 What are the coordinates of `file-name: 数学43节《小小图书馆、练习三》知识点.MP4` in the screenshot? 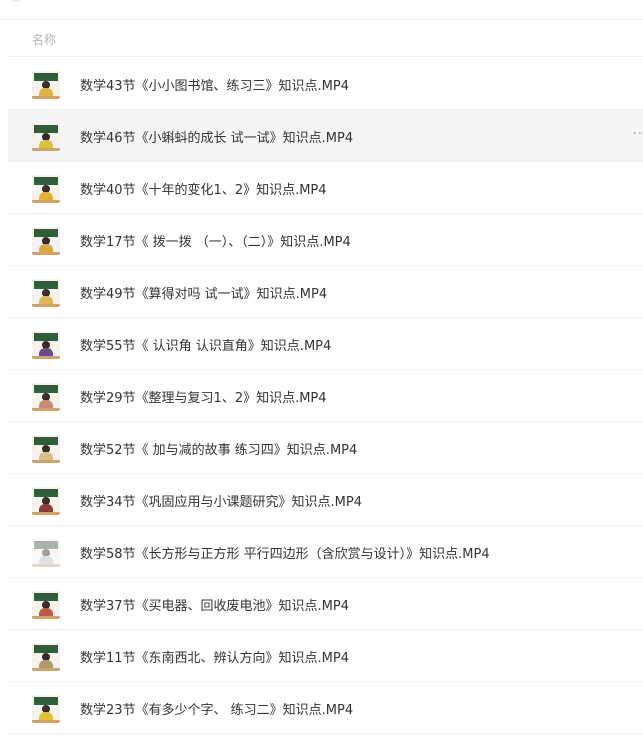 It's located at (214, 84).